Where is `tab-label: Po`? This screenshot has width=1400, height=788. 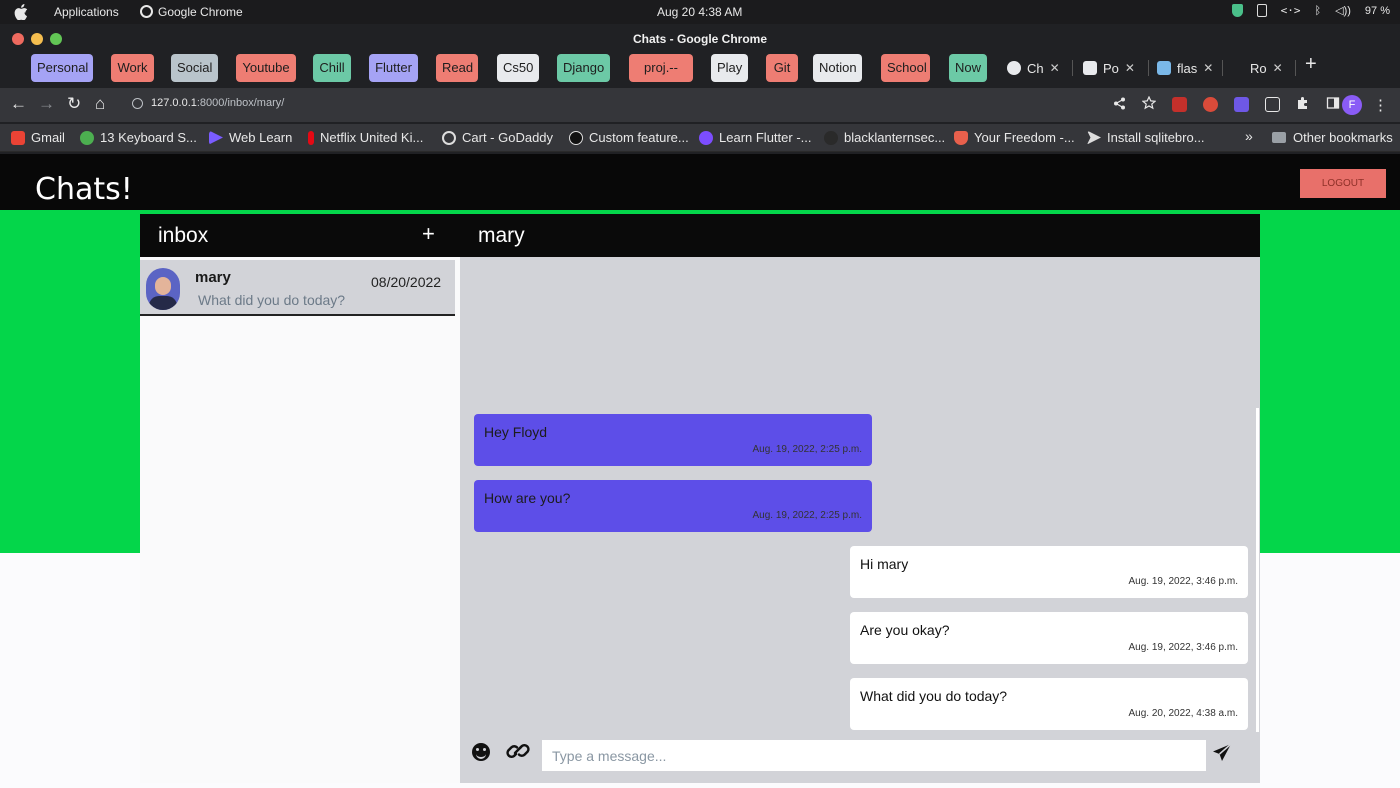
tab-label: Po is located at coordinates (1111, 68).